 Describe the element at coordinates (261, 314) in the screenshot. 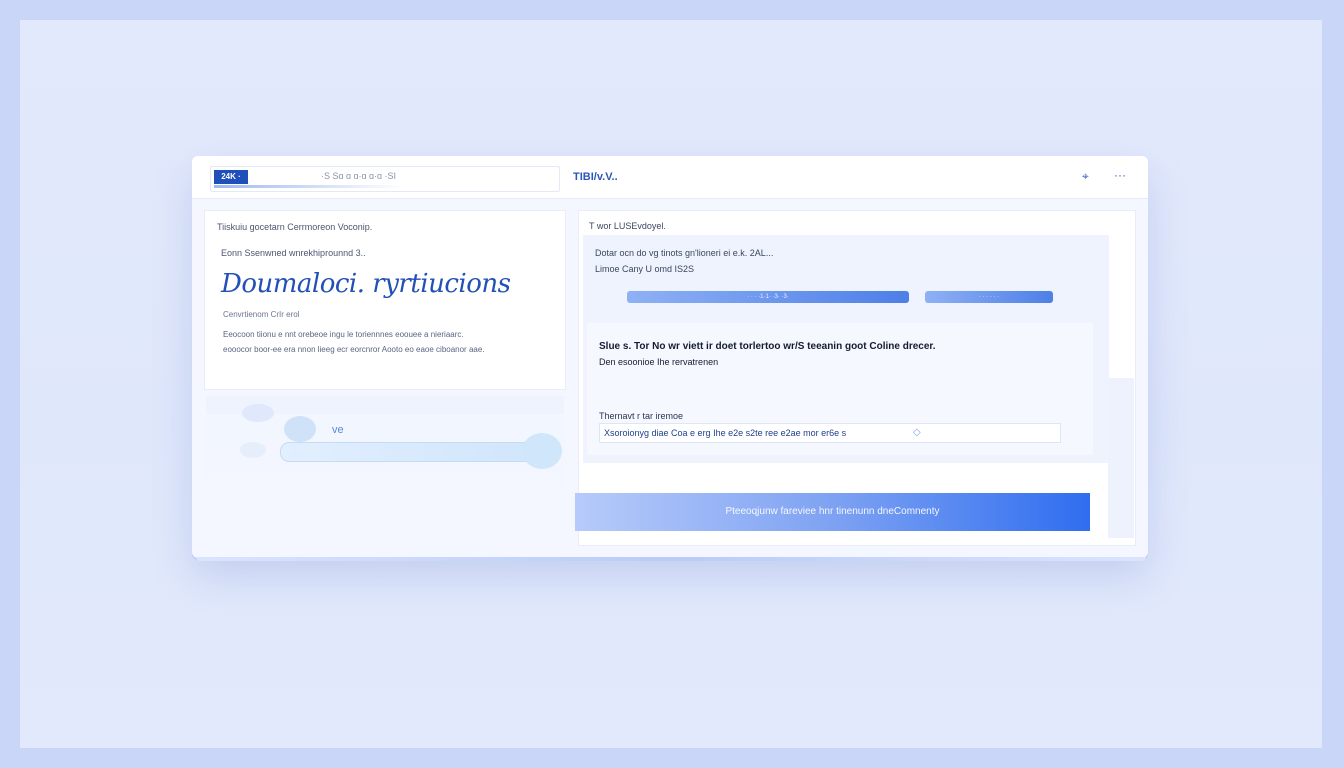

I see `left-meta: Cenvrtienom CrIr erol` at that location.